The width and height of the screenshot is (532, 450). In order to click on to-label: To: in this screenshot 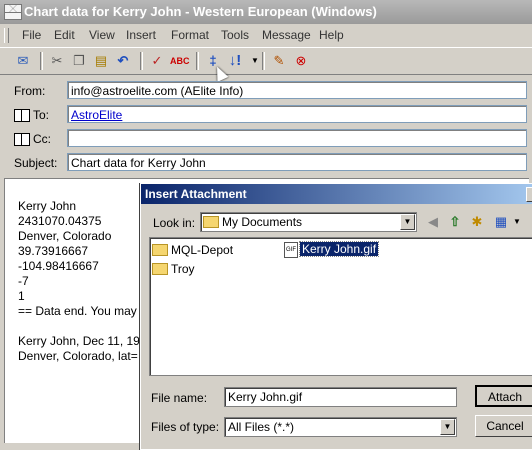, I will do `click(31, 115)`.